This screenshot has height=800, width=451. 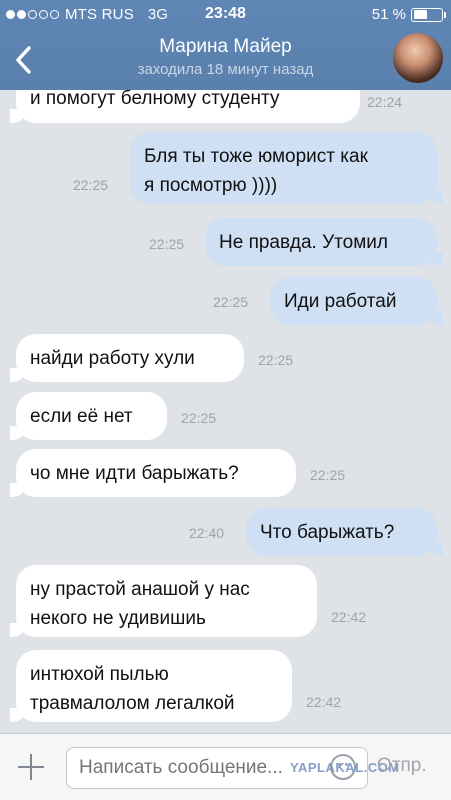 What do you see at coordinates (402, 766) in the screenshot?
I see `send-button: Отпр.` at bounding box center [402, 766].